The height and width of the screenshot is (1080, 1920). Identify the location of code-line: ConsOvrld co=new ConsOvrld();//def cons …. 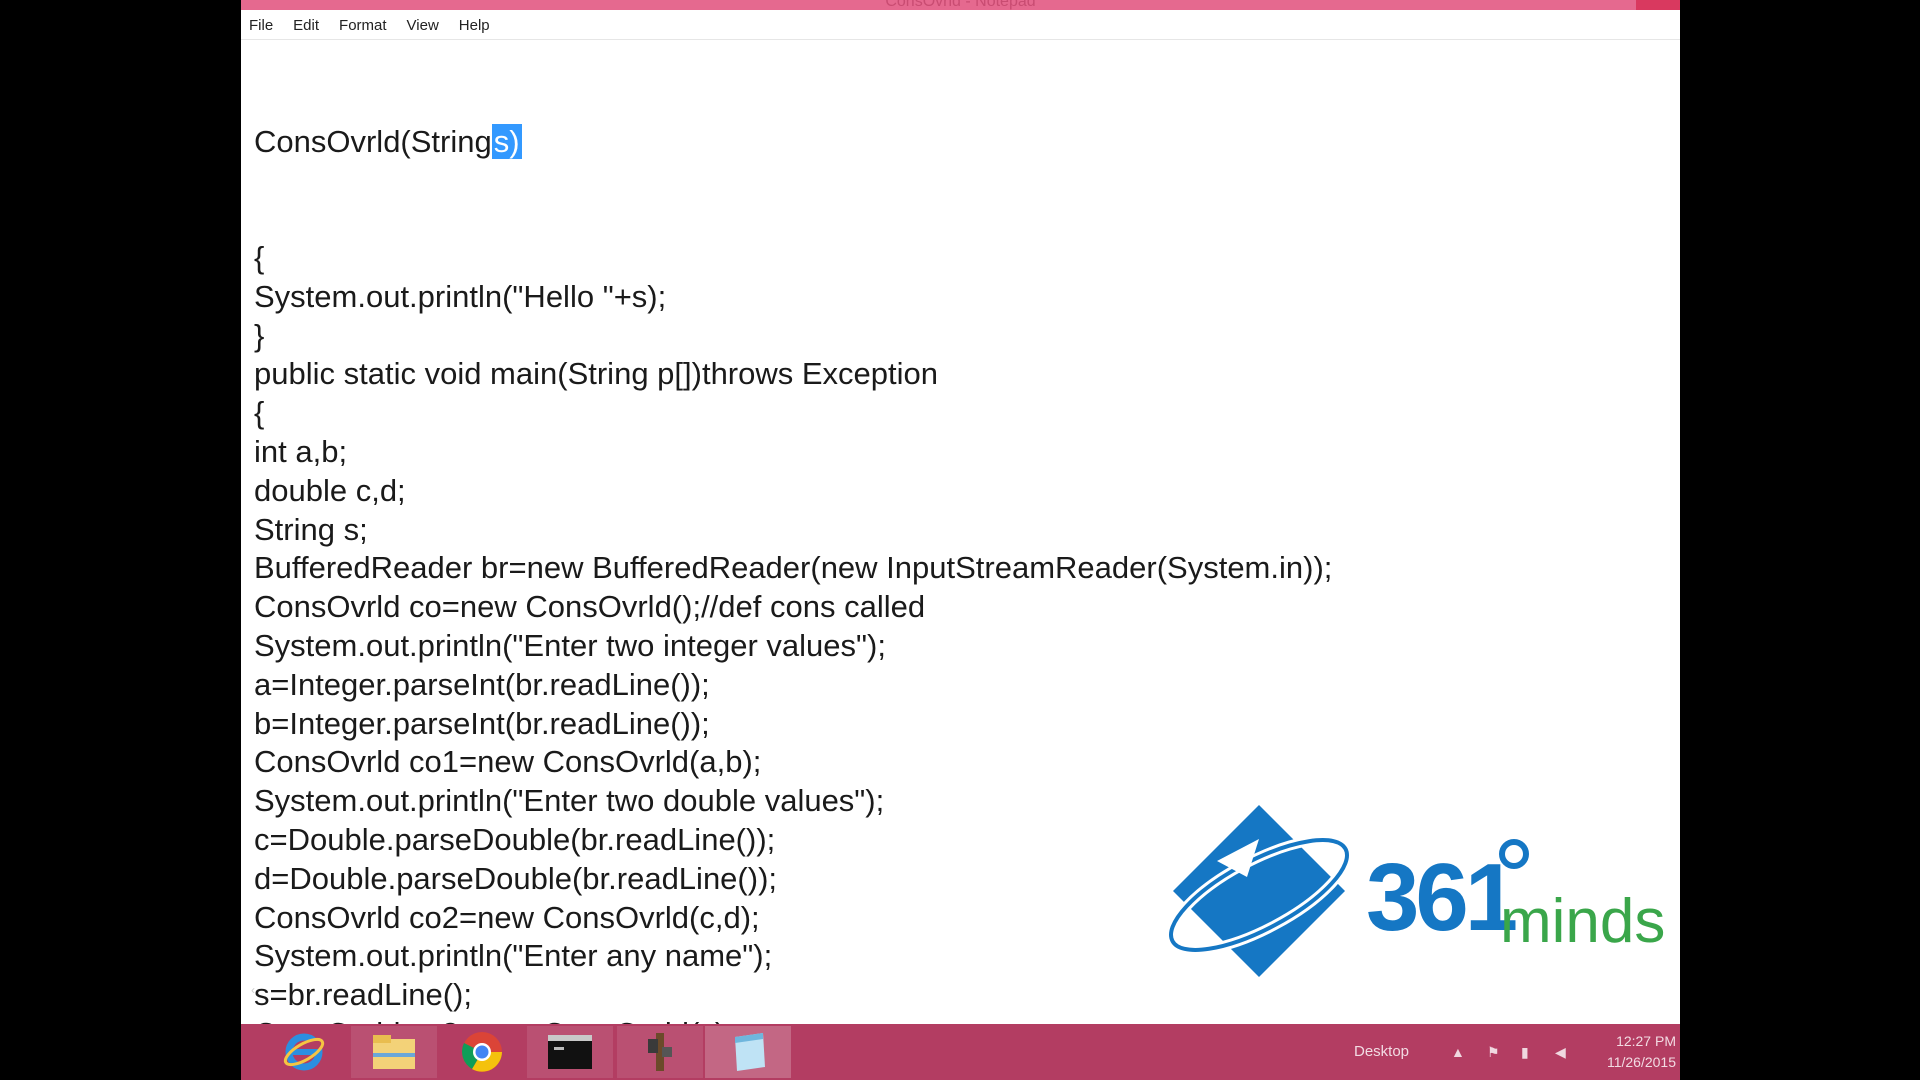
(590, 607).